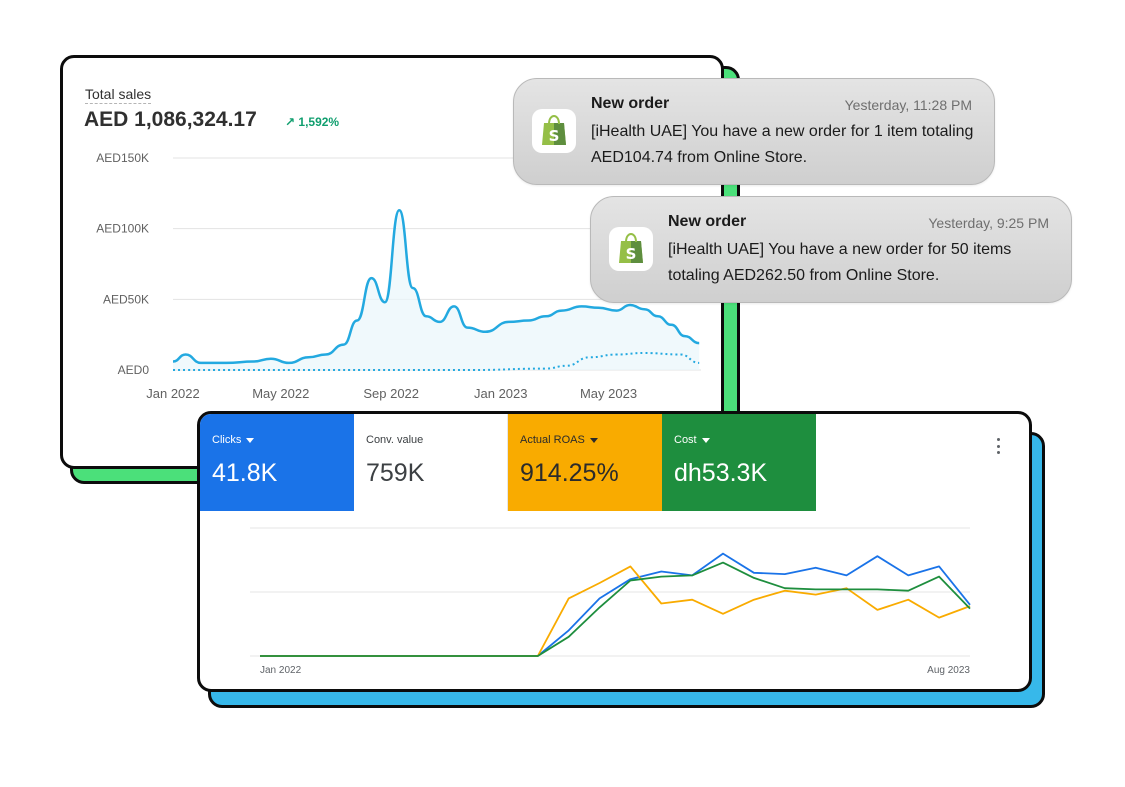  What do you see at coordinates (948, 670) in the screenshot?
I see `x-tick-label: Aug 2023` at bounding box center [948, 670].